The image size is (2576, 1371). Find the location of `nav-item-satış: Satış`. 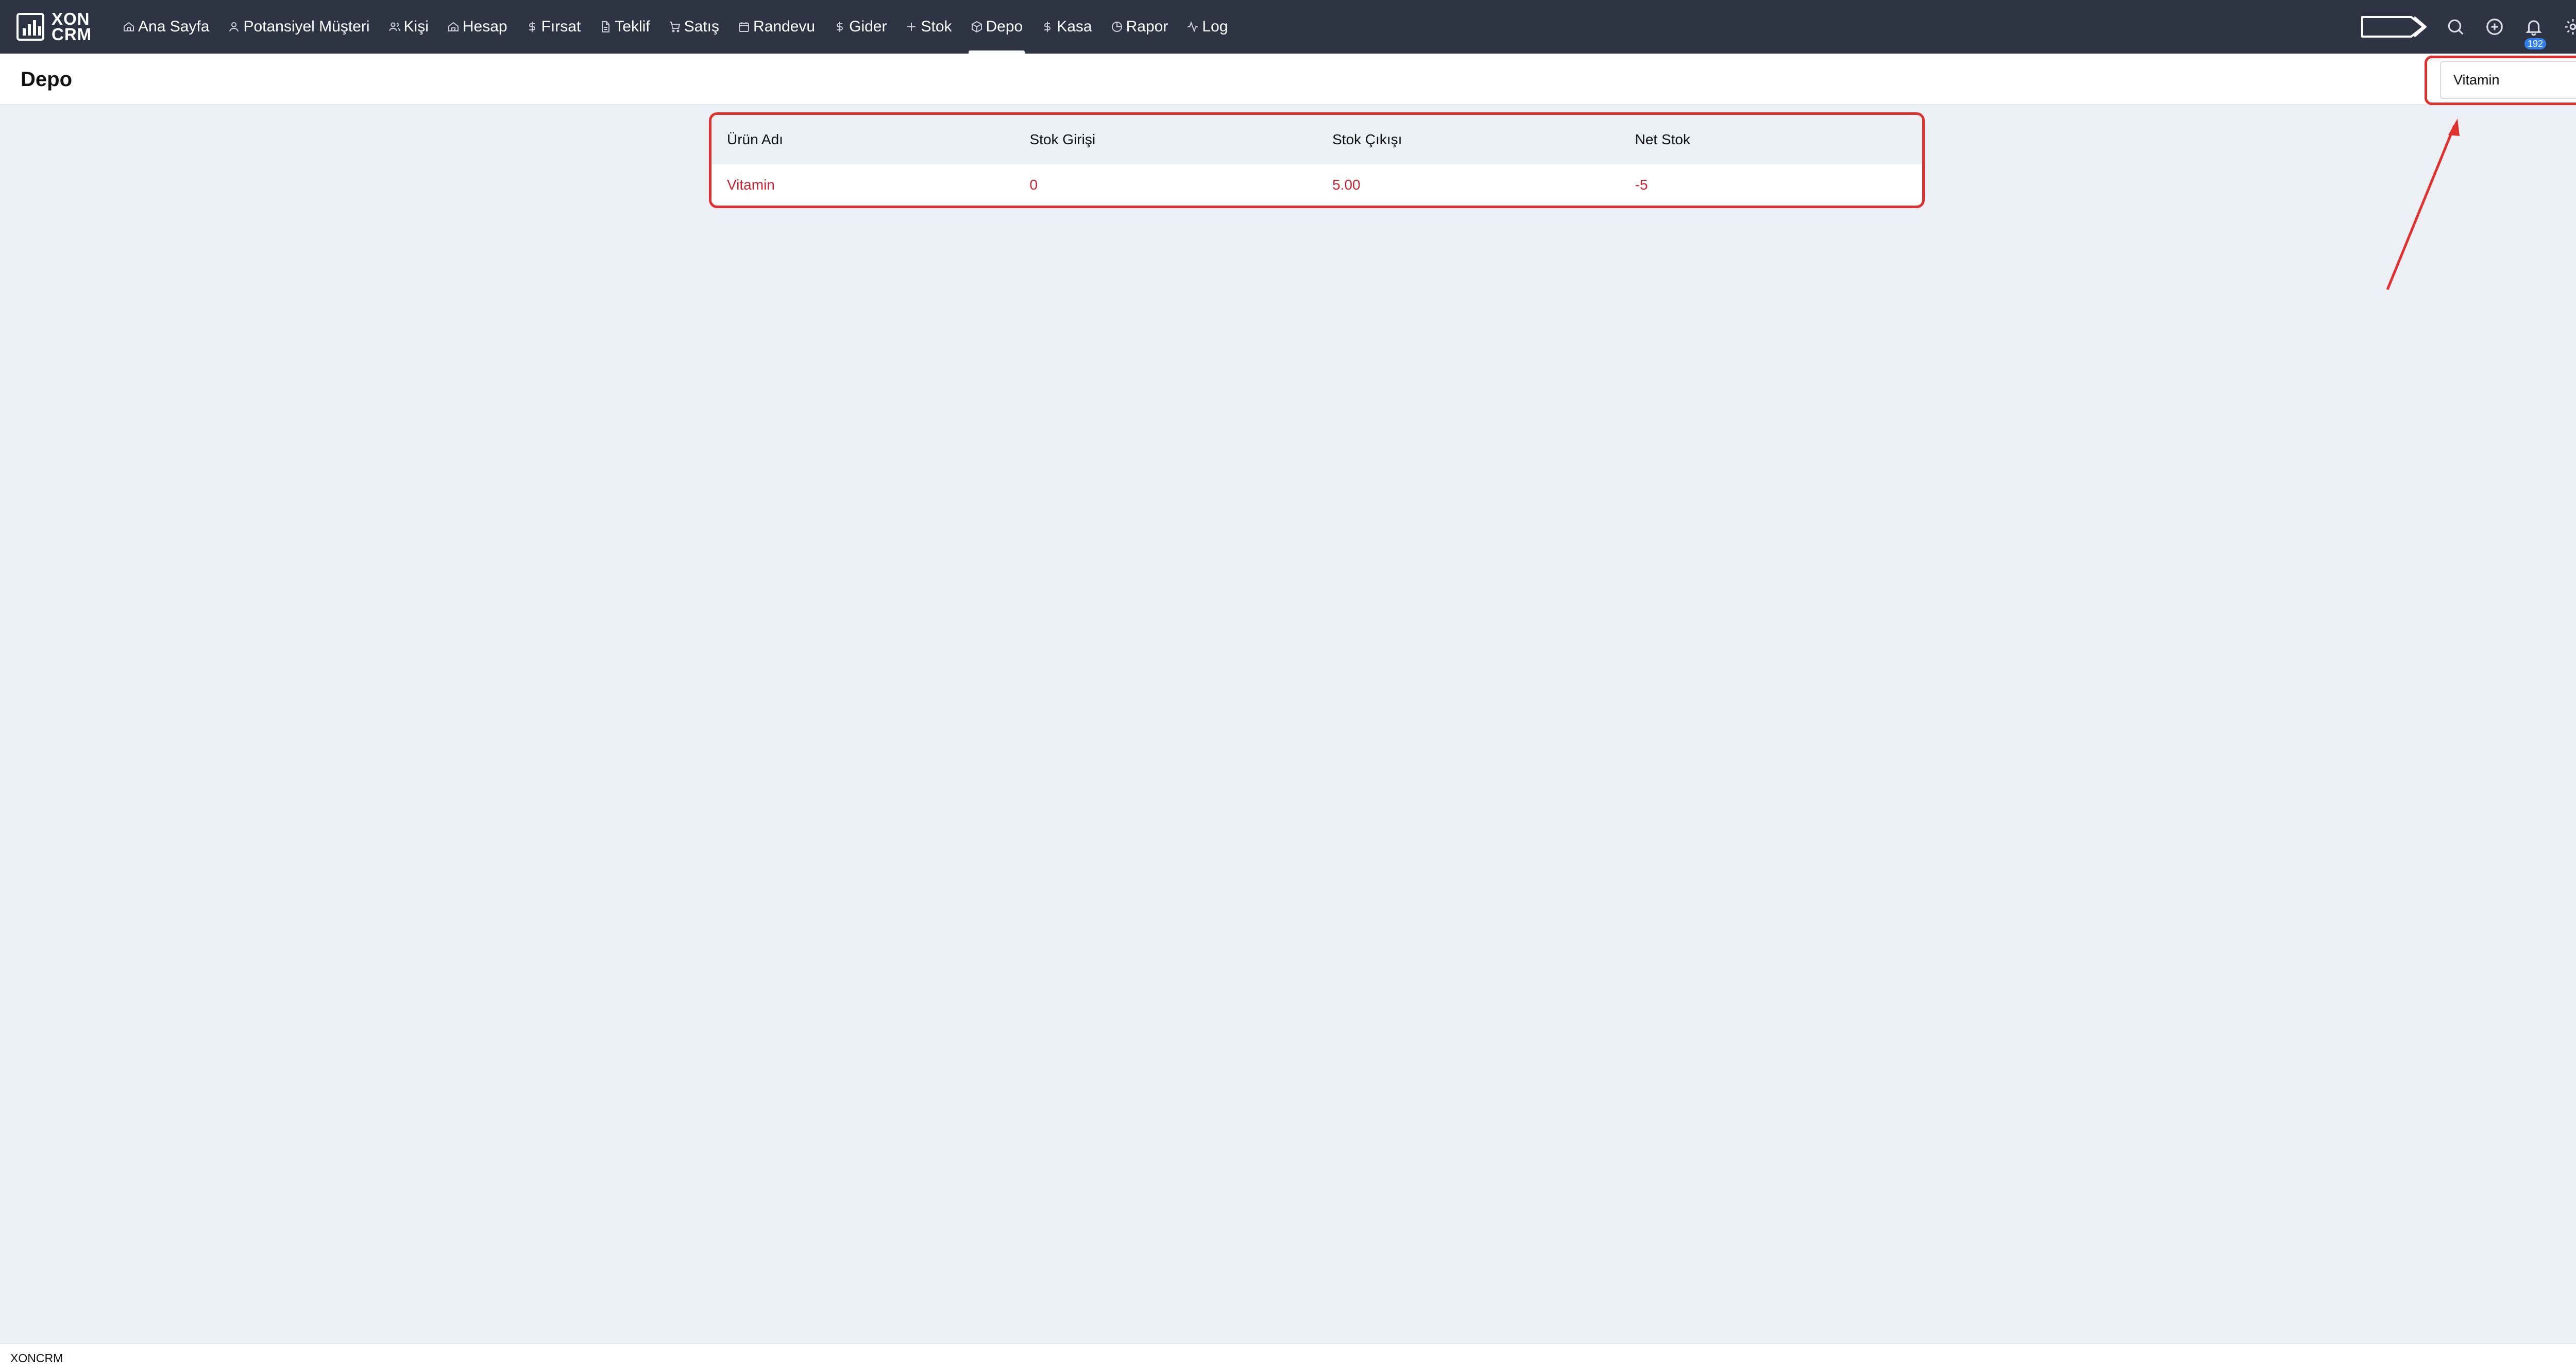

nav-item-satış: Satış is located at coordinates (693, 27).